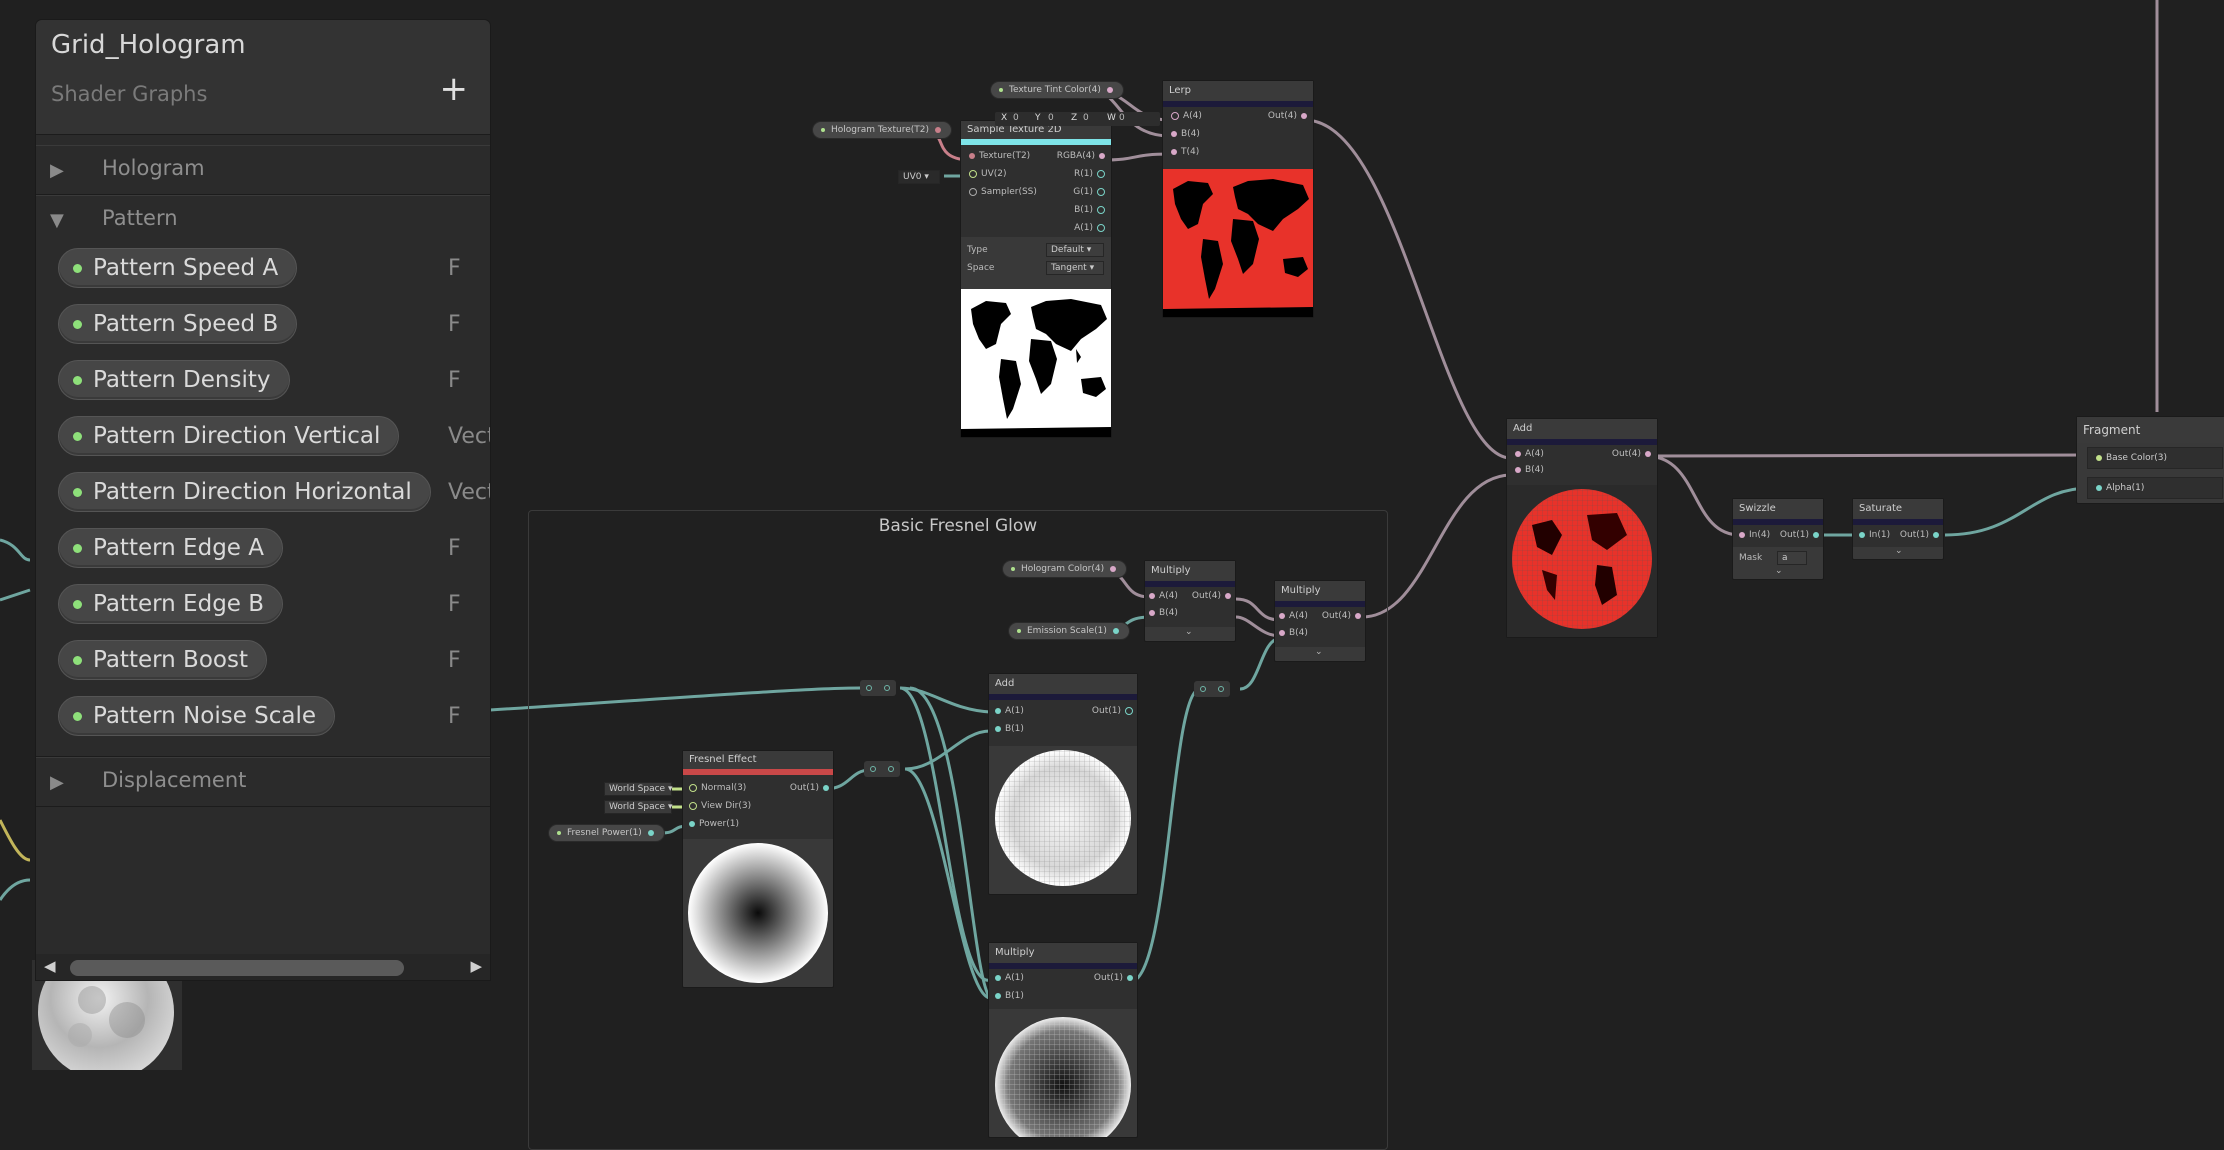 Image resolution: width=2224 pixels, height=1150 pixels. I want to click on multiply-c-preview, so click(1063, 1073).